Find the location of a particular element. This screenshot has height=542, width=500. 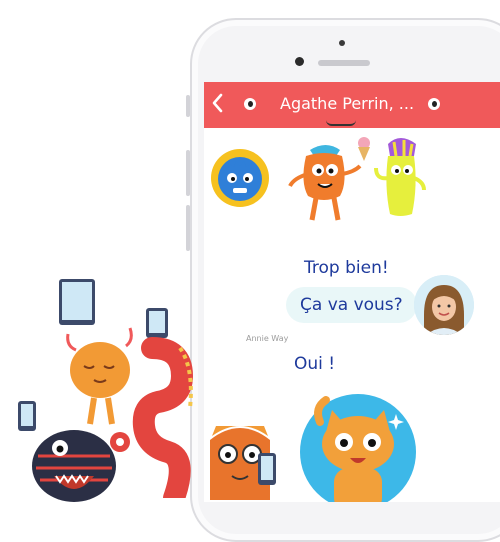

mute-switch is located at coordinates (188, 106).